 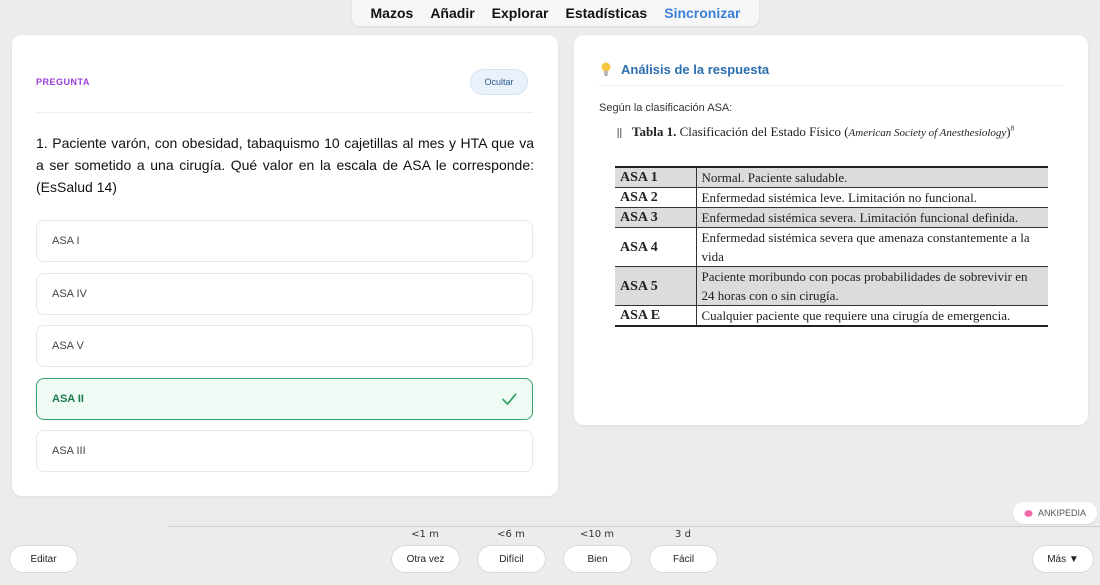 I want to click on asa-key: ASA 5, so click(x=656, y=286).